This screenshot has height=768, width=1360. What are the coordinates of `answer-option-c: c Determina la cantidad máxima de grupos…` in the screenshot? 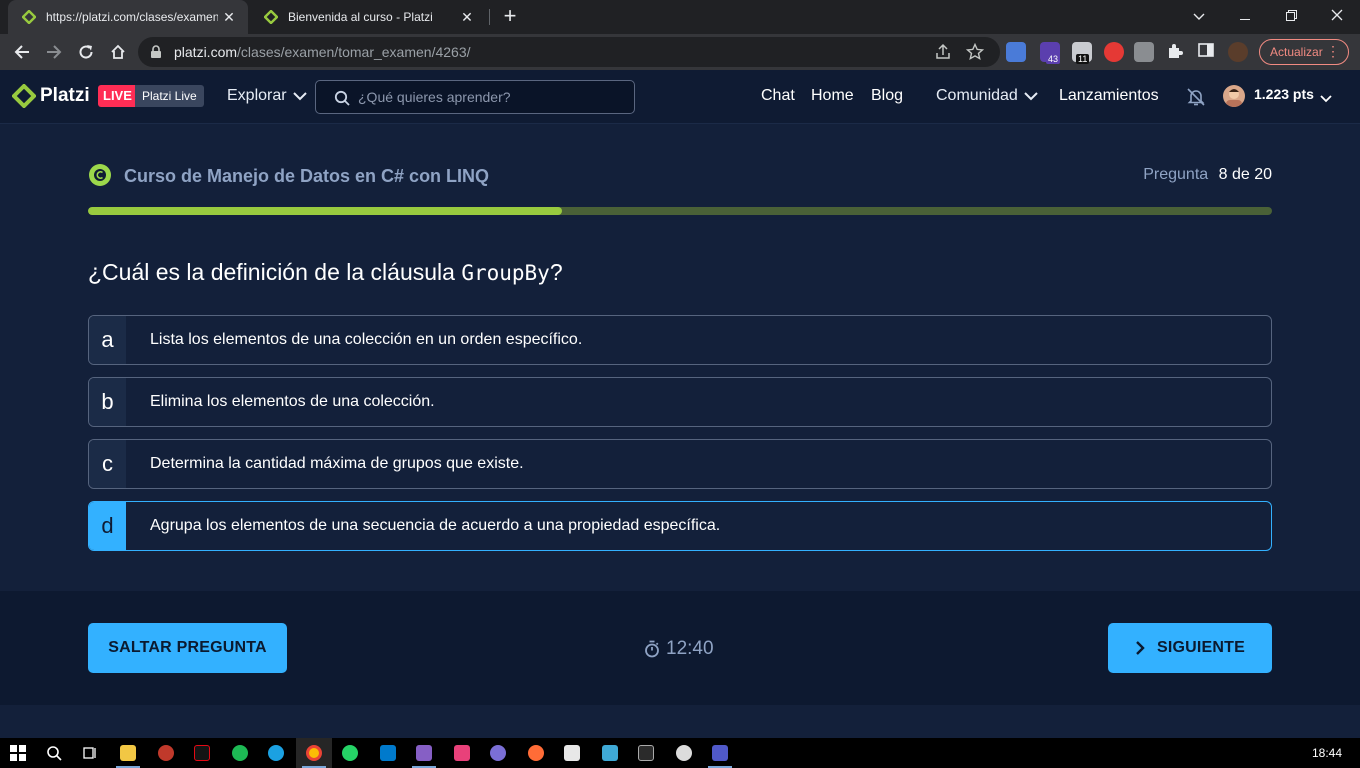 It's located at (680, 464).